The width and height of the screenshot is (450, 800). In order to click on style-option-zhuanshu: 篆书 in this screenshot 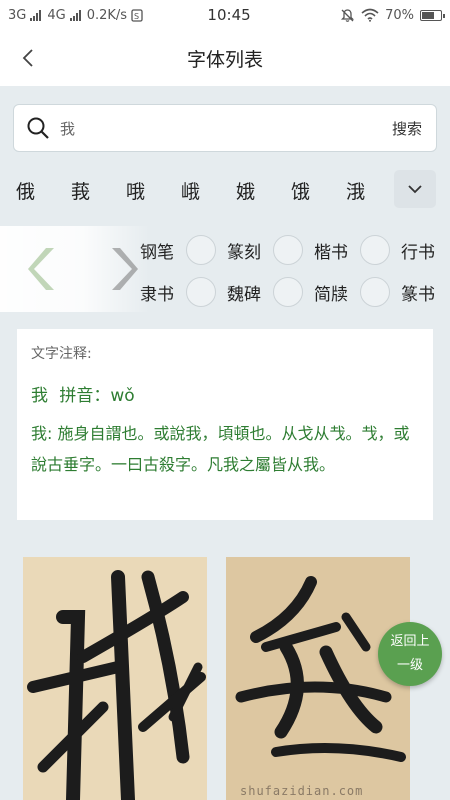, I will do `click(418, 292)`.